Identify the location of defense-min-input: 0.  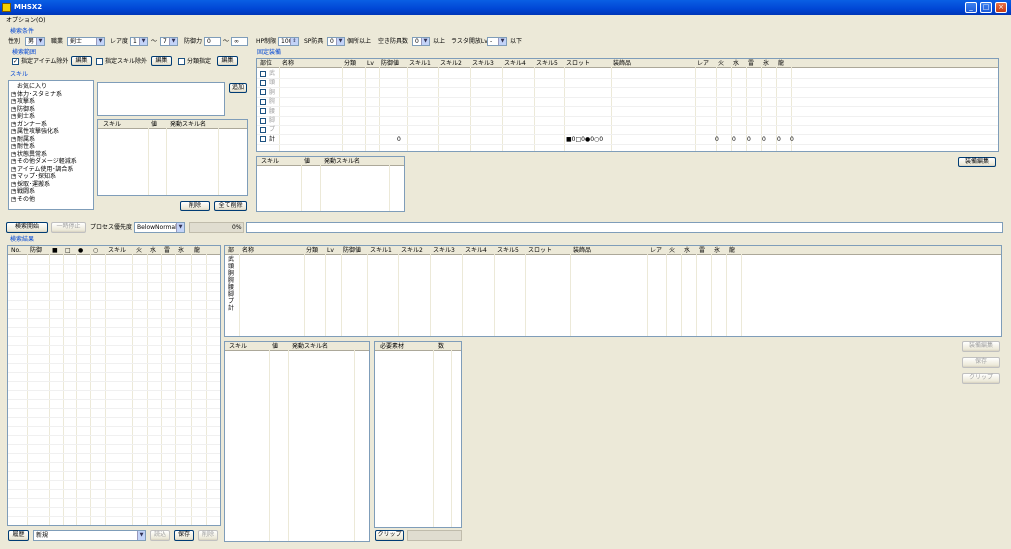
(212, 41).